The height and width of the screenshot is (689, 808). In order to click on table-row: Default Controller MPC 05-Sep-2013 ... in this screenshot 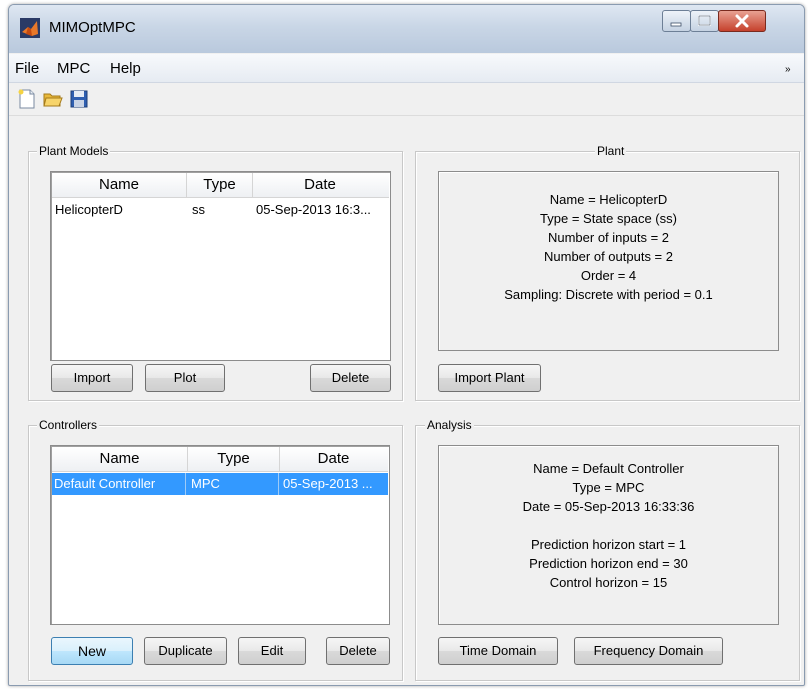, I will do `click(220, 484)`.